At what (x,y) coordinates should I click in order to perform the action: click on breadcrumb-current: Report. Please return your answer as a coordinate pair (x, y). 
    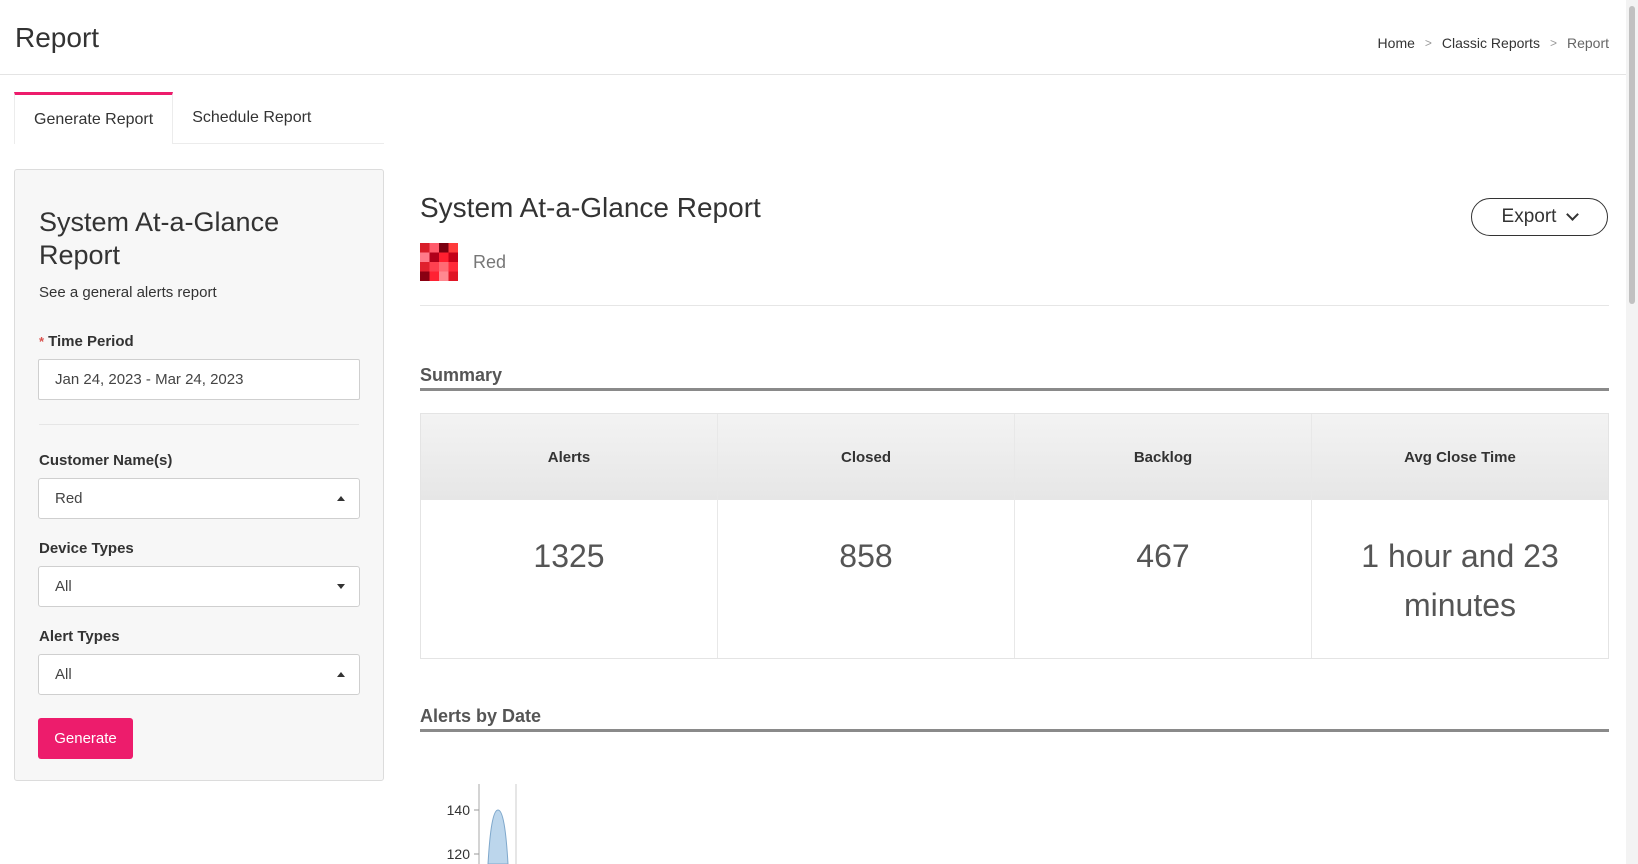
    Looking at the image, I should click on (1587, 43).